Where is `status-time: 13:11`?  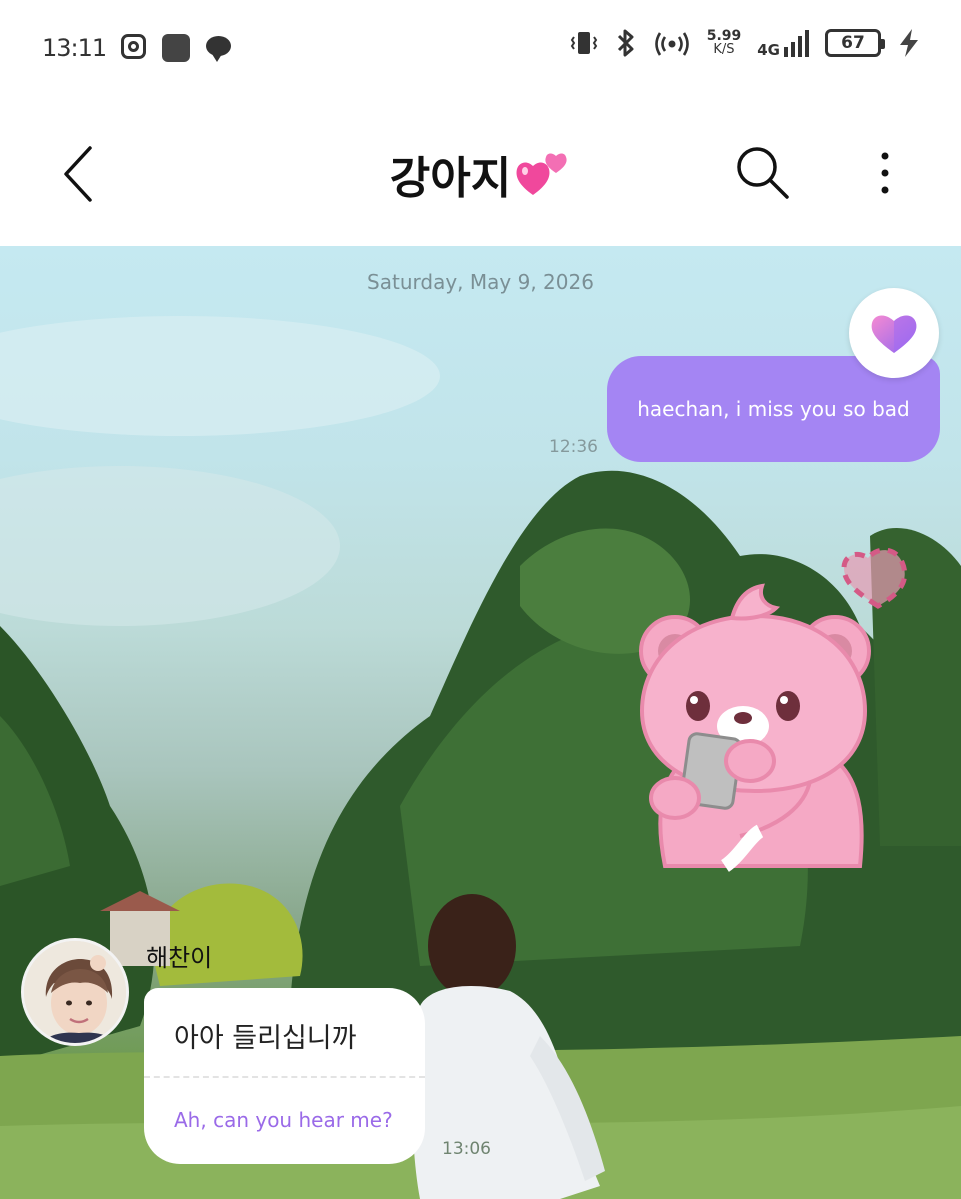 status-time: 13:11 is located at coordinates (74, 48).